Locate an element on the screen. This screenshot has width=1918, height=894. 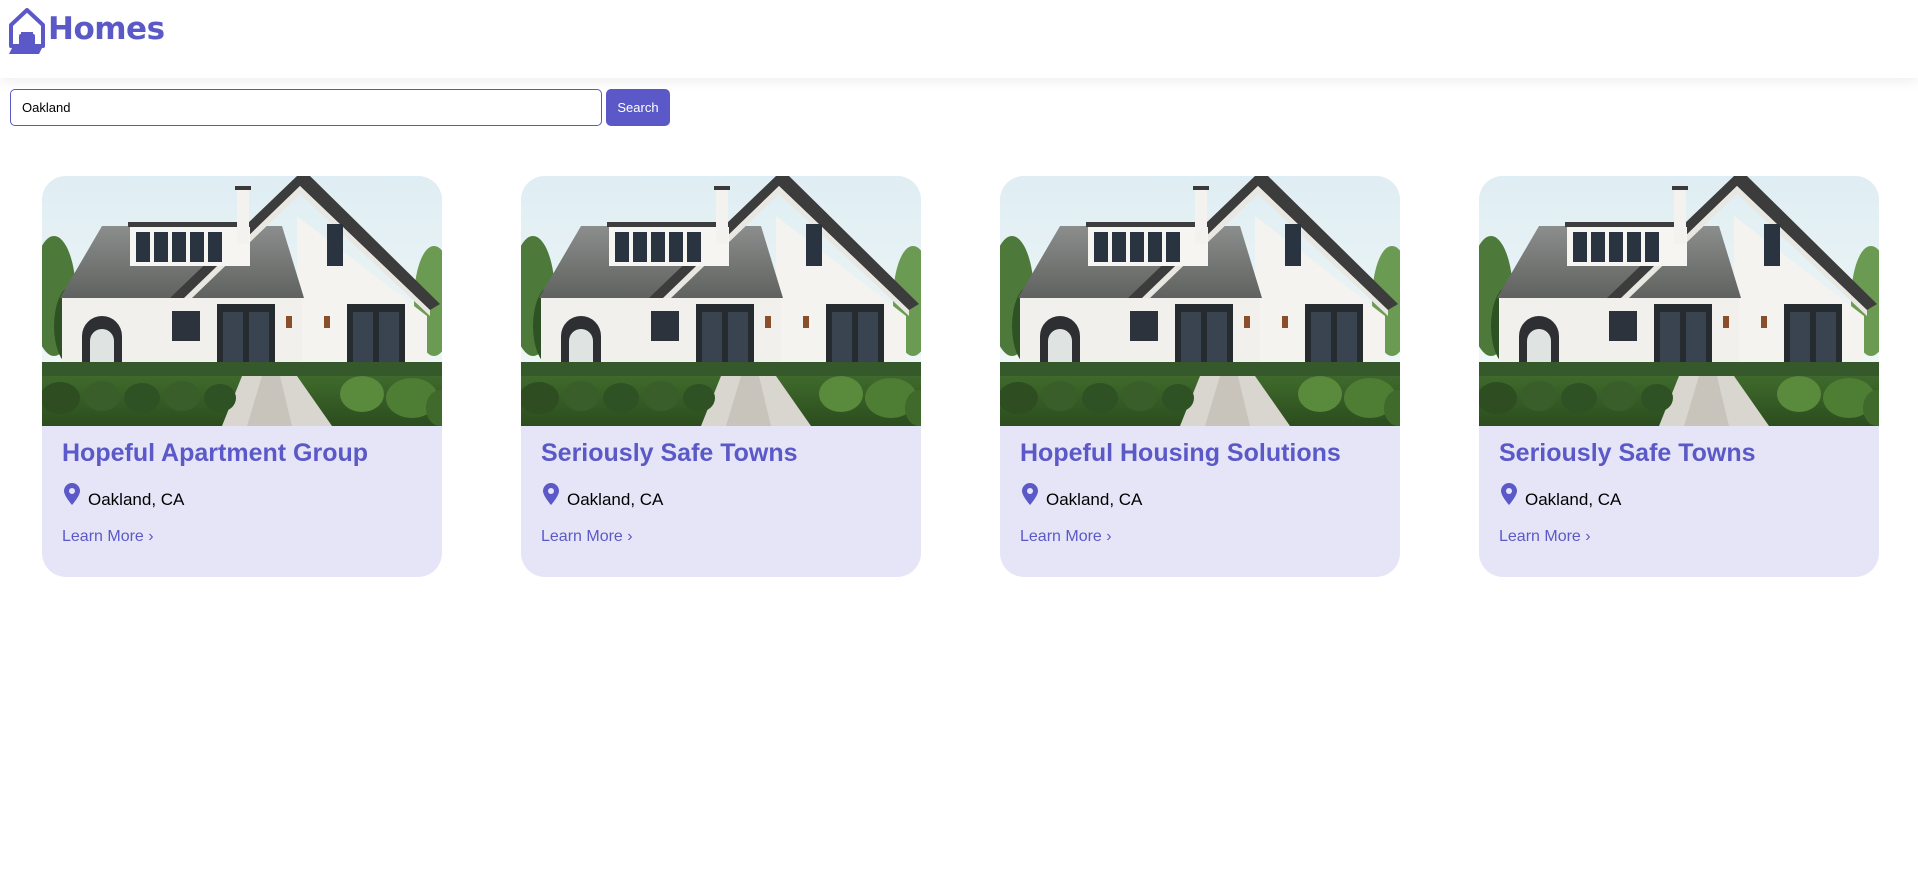
top-header: Homes is located at coordinates (959, 39).